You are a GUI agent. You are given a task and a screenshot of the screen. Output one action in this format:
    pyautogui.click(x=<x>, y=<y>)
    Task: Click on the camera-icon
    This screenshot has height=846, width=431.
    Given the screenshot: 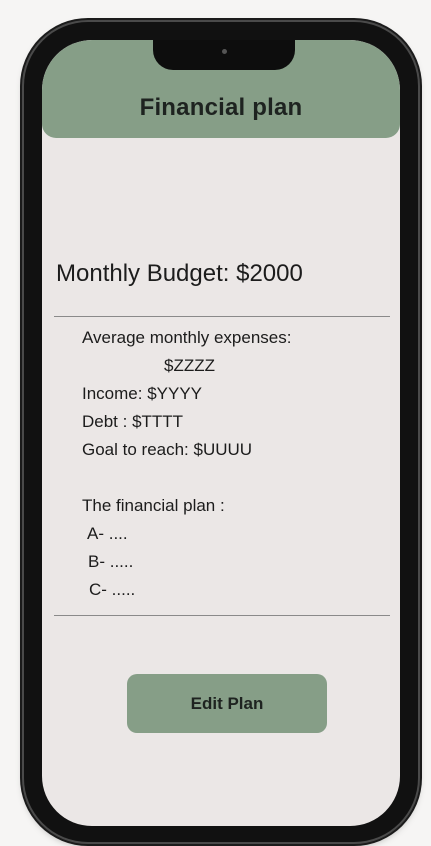 What is the action you would take?
    pyautogui.click(x=224, y=51)
    